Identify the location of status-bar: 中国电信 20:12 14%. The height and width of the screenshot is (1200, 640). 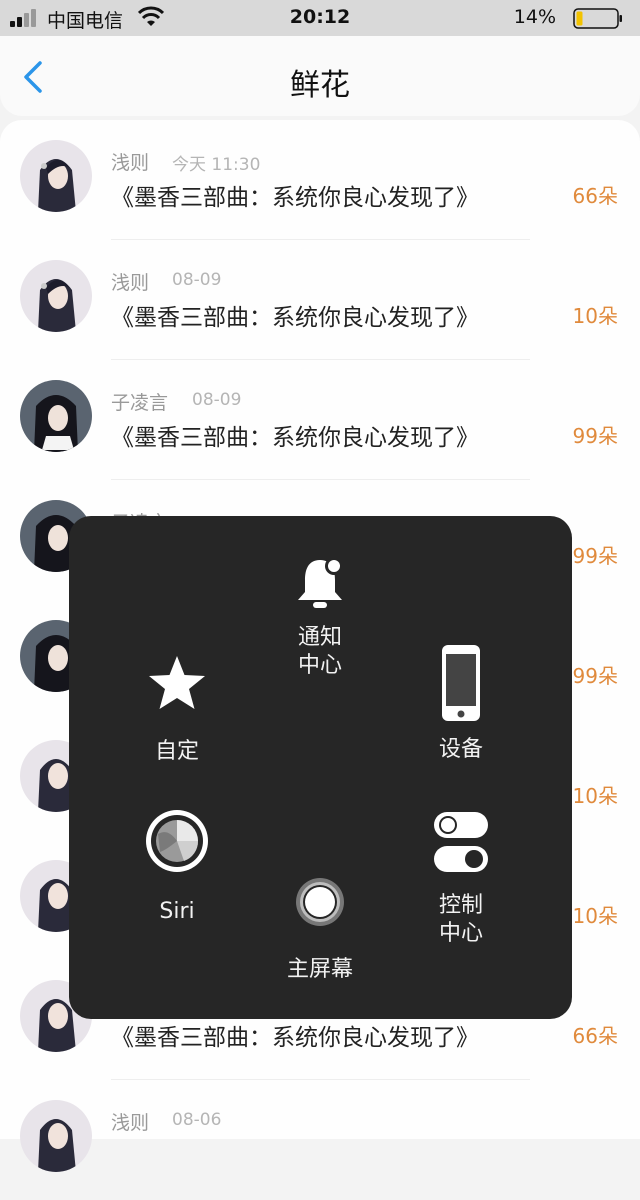
(320, 18).